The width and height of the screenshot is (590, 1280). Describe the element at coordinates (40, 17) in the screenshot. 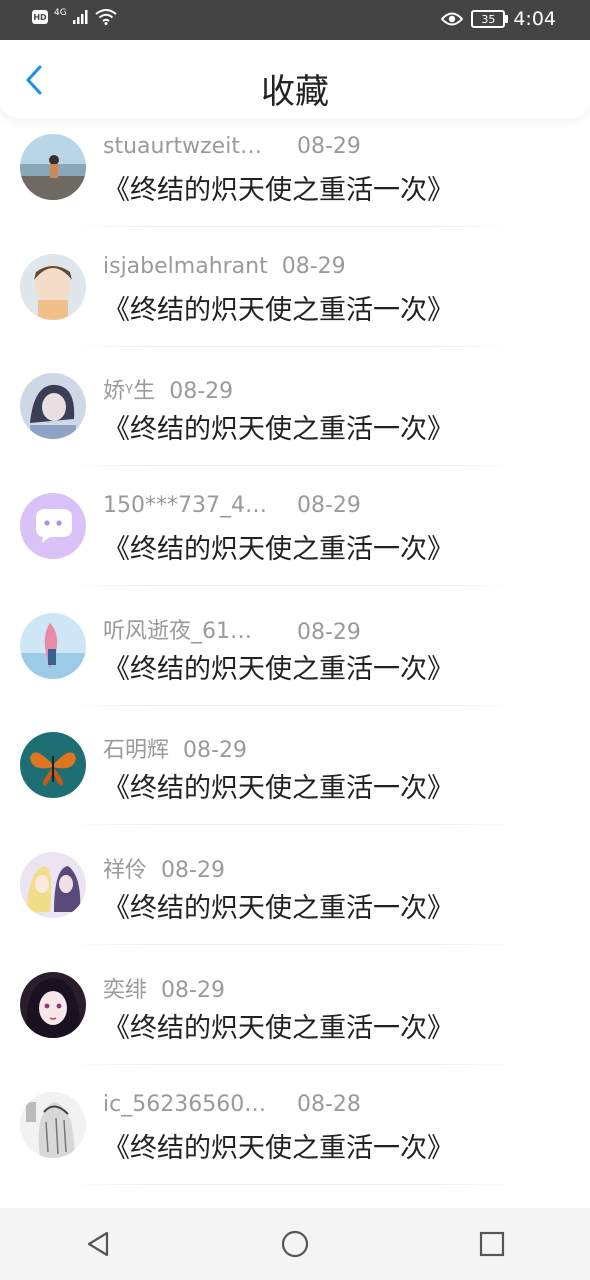

I see `hd-badge: HD` at that location.